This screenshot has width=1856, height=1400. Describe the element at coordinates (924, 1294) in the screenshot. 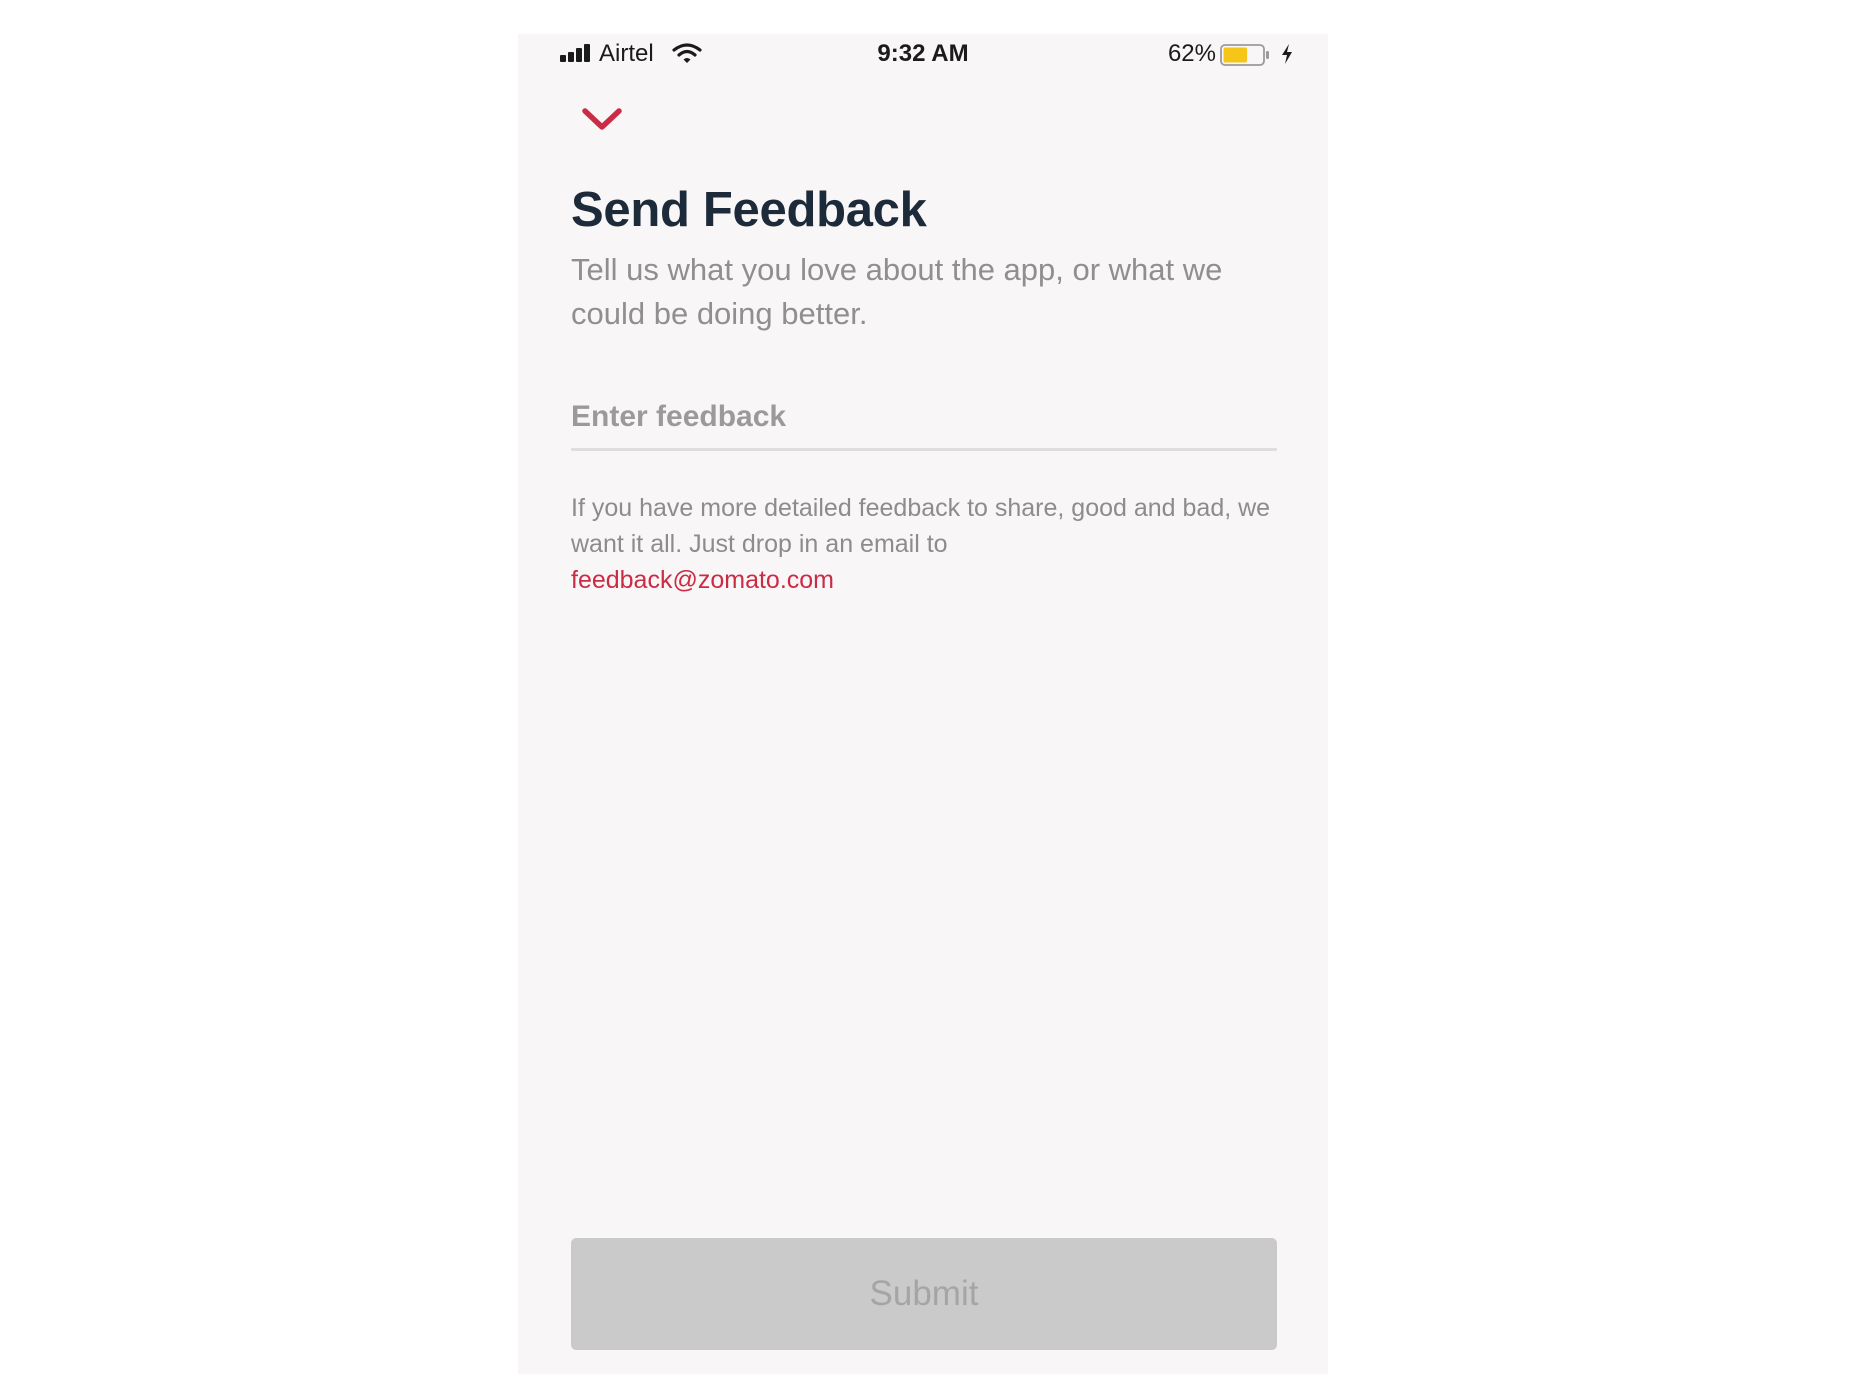

I see `submit-button: Submit` at that location.